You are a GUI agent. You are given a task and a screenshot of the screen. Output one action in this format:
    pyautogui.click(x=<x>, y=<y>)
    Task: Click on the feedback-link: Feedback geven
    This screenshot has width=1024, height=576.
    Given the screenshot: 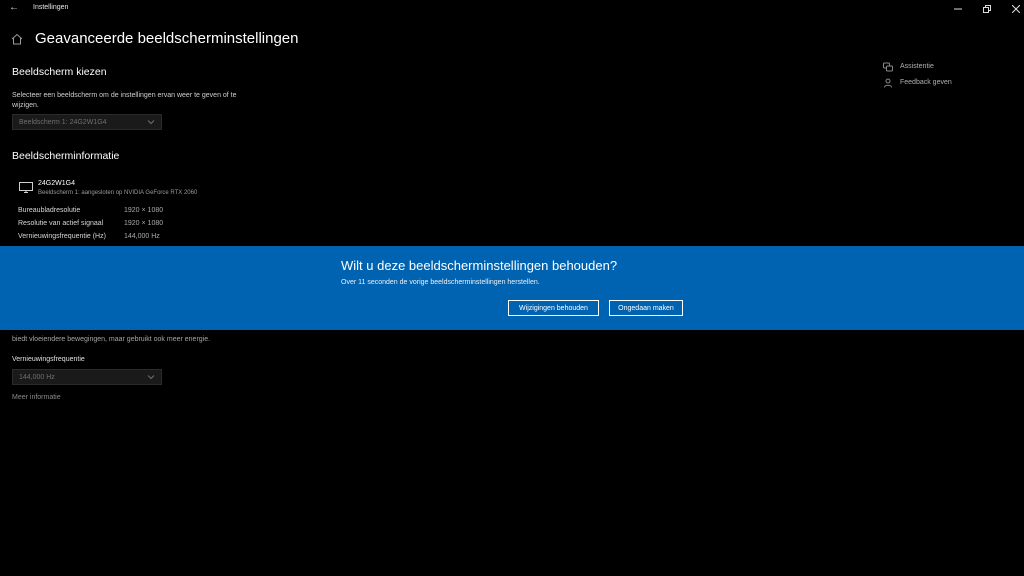 What is the action you would take?
    pyautogui.click(x=926, y=82)
    